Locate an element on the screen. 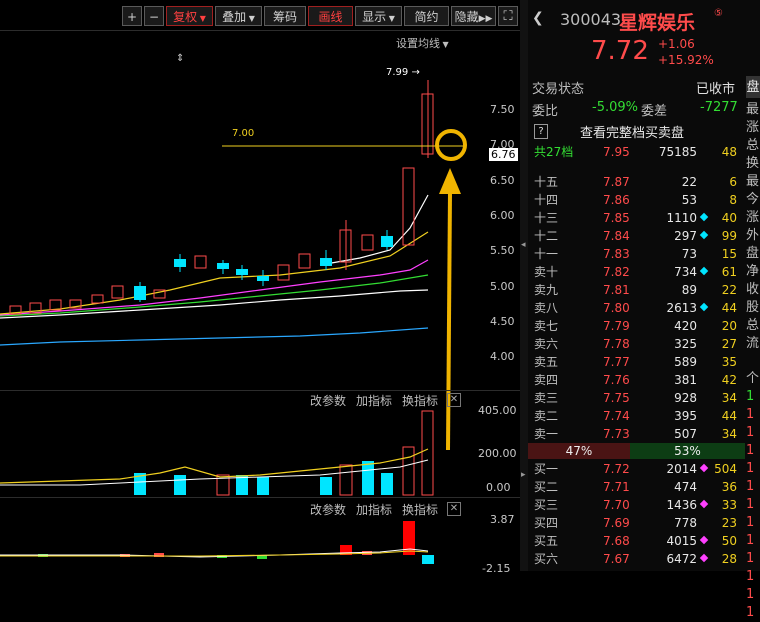  xianshi-button: 显示 ▼ is located at coordinates (378, 16).